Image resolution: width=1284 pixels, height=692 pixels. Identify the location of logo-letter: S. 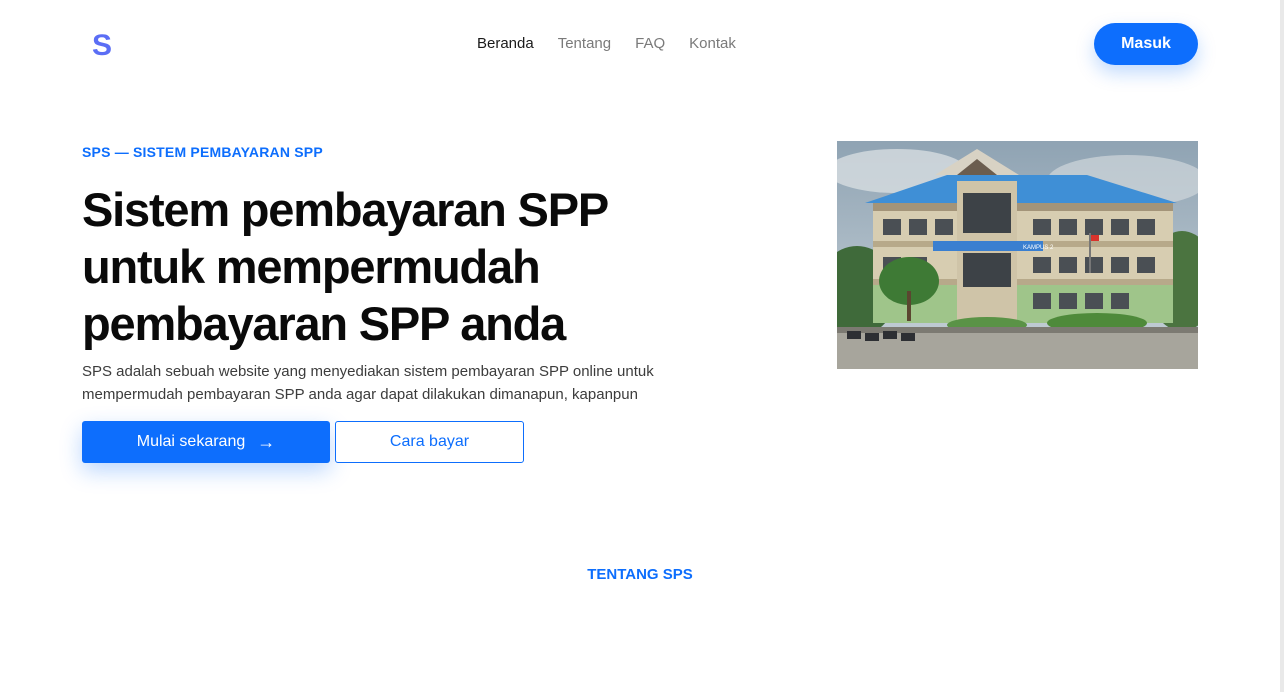
(102, 45).